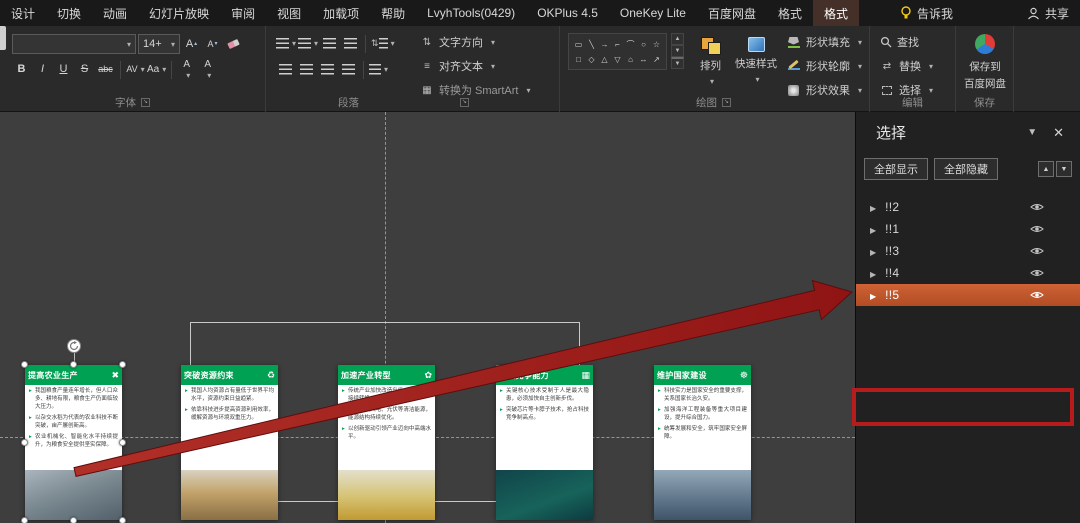  I want to click on line-spacing-button: ⇅, so click(383, 43).